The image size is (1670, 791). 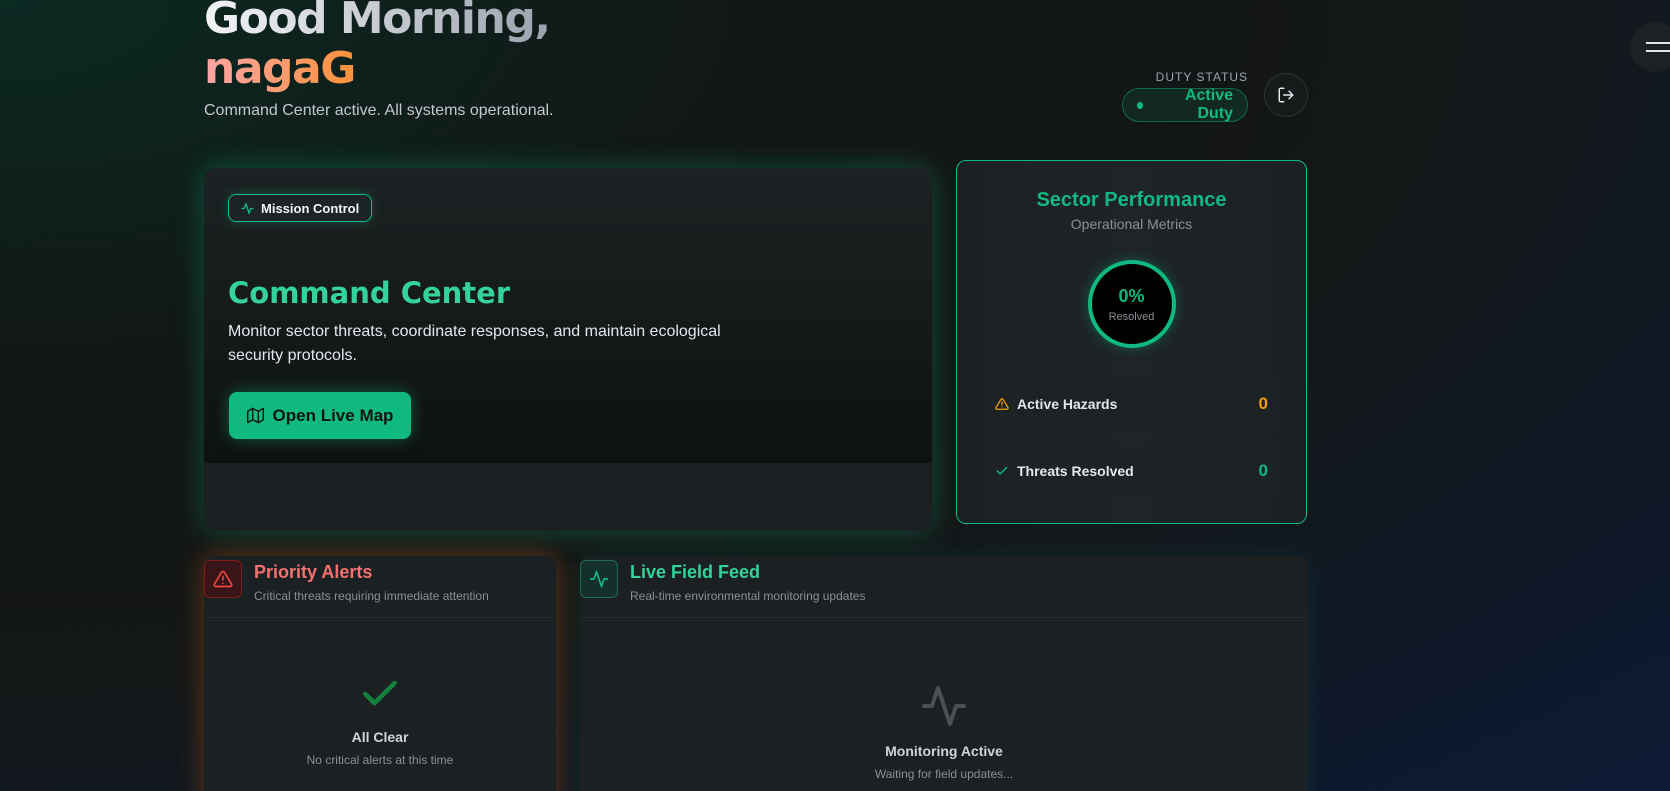 What do you see at coordinates (1263, 403) in the screenshot?
I see `active-hazards-value: 0` at bounding box center [1263, 403].